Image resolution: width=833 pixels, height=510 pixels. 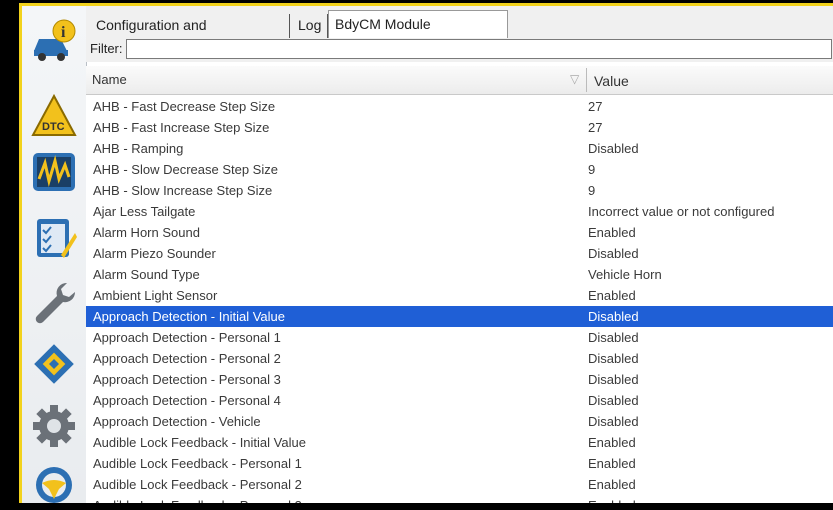 What do you see at coordinates (138, 148) in the screenshot?
I see `row-name: AHB - Ramping` at bounding box center [138, 148].